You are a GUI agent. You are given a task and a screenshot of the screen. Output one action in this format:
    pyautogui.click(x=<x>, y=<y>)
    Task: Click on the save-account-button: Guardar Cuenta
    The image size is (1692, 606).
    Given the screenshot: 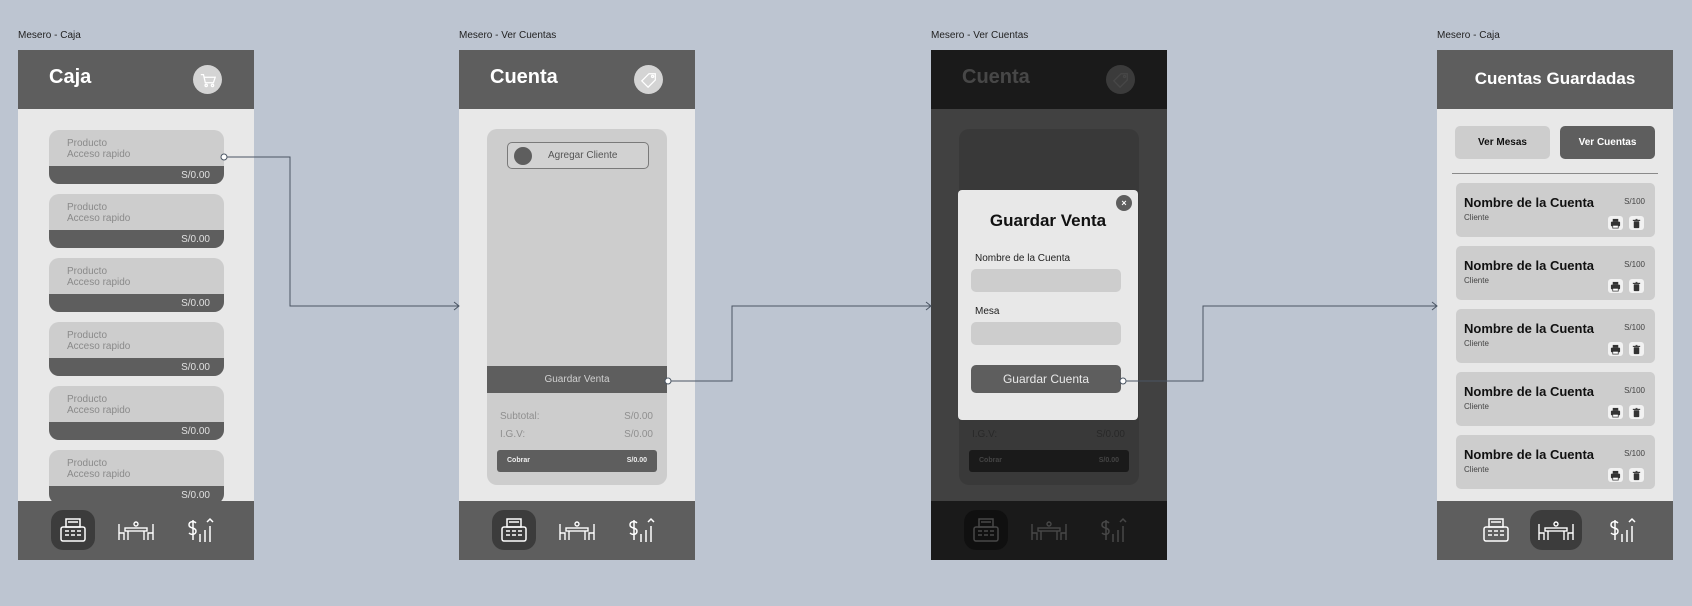 What is the action you would take?
    pyautogui.click(x=1046, y=379)
    